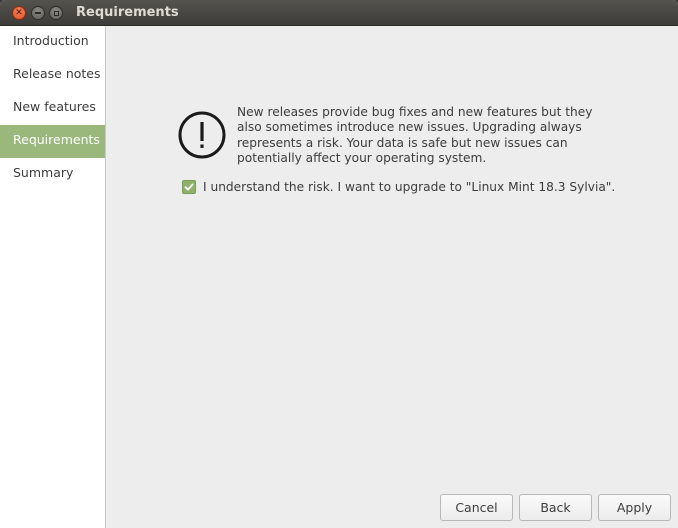 Image resolution: width=678 pixels, height=528 pixels. Describe the element at coordinates (52, 141) in the screenshot. I see `sidebar-item-requirements: Requirements` at that location.